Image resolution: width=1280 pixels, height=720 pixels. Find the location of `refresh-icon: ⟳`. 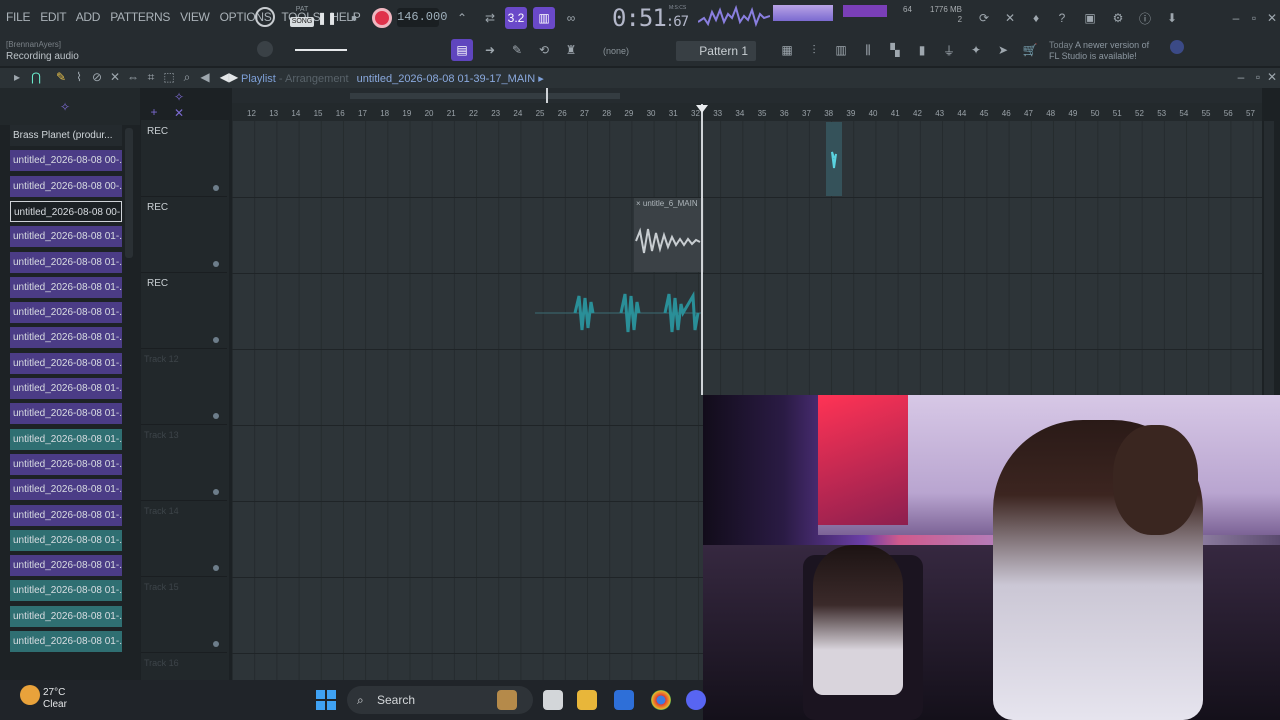

refresh-icon: ⟳ is located at coordinates (984, 18).